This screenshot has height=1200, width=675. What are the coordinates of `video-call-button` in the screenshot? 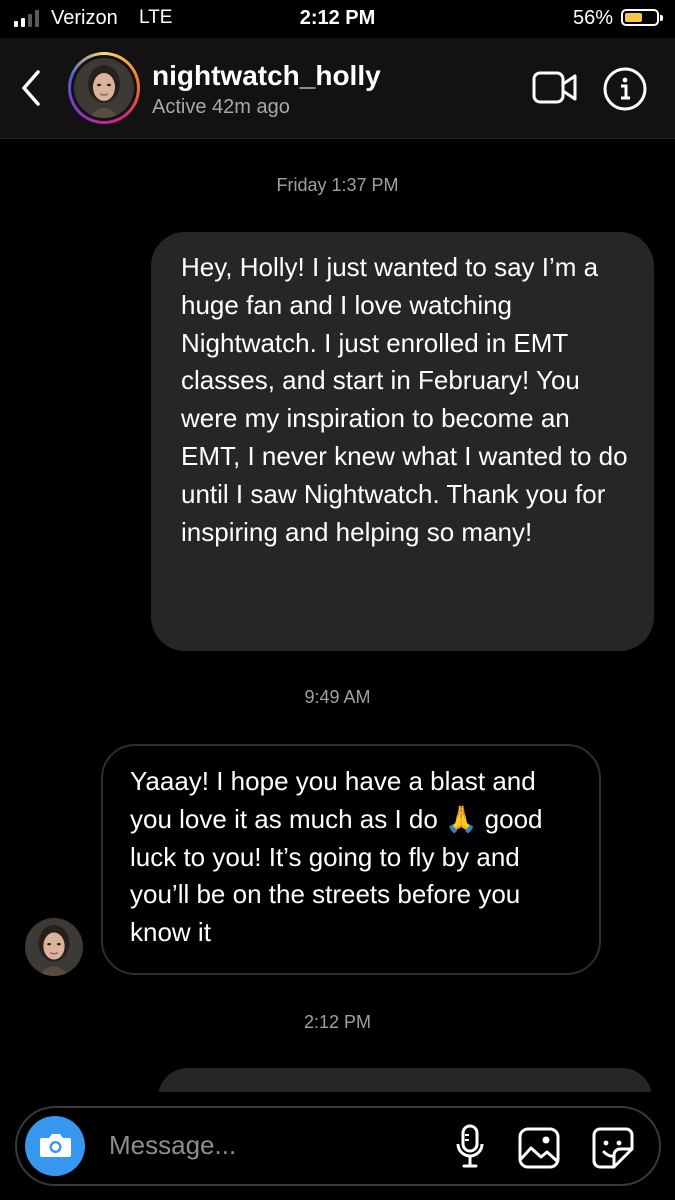 It's located at (555, 88).